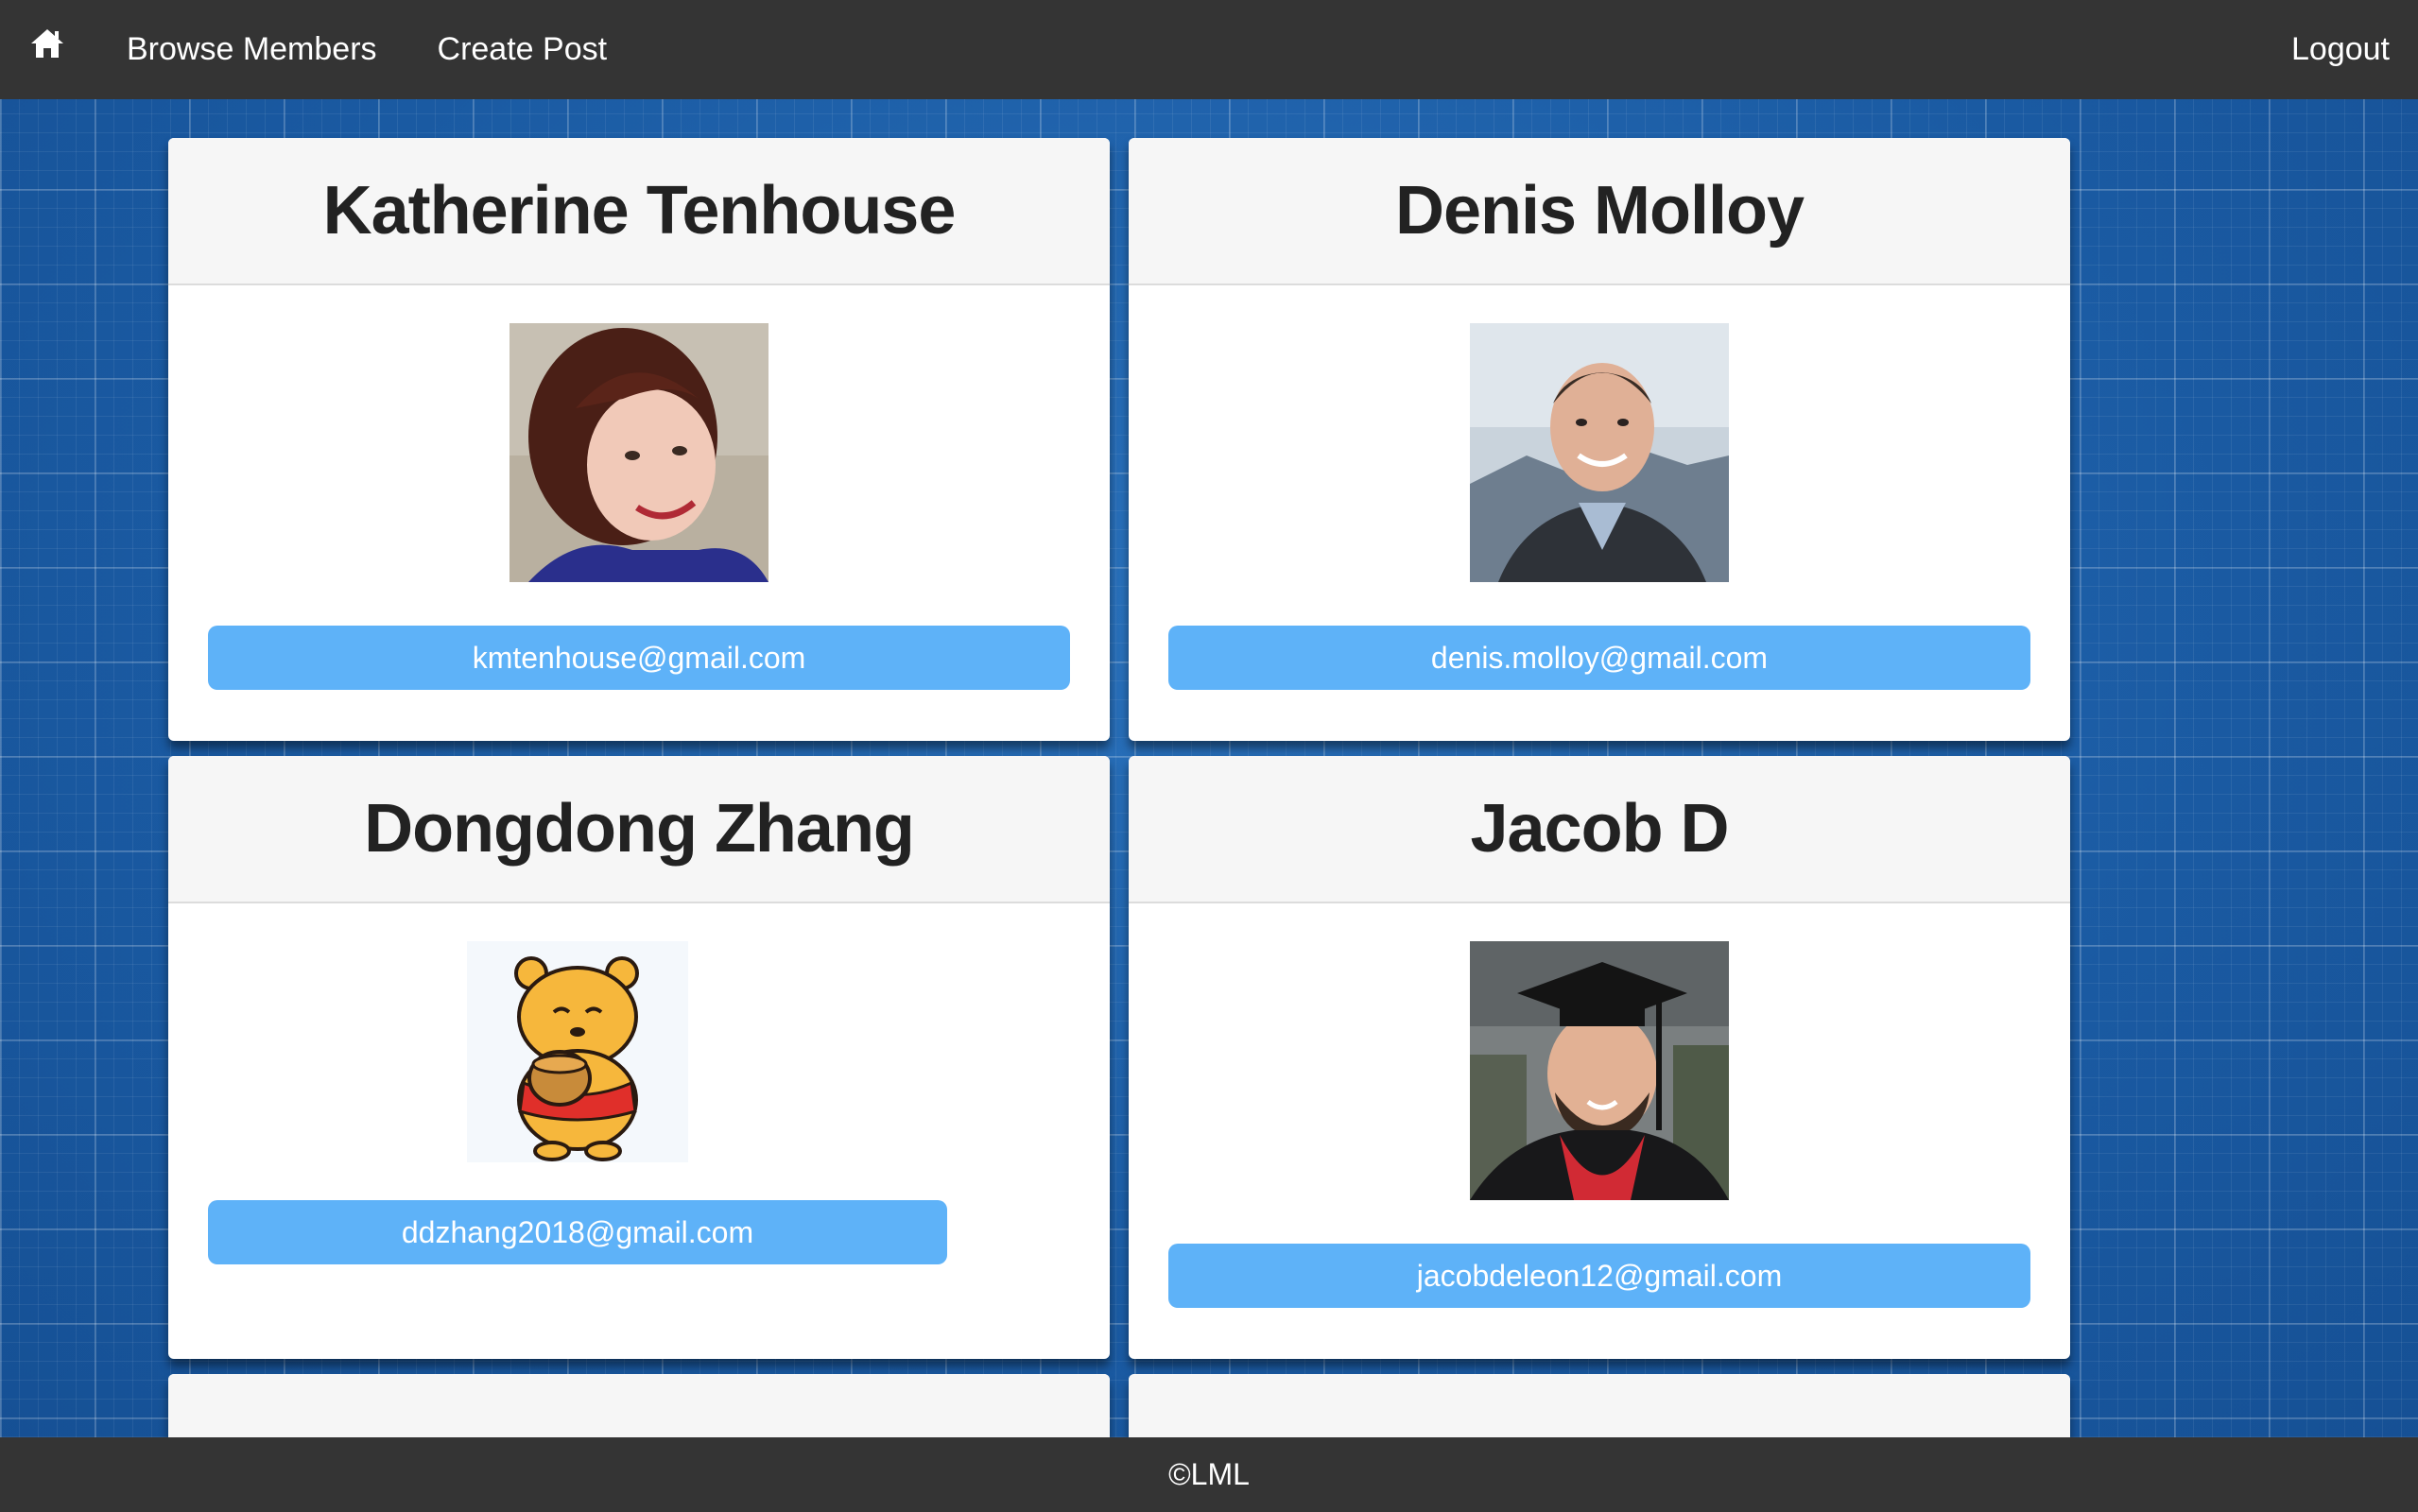  I want to click on member-name: Jacob D, so click(1600, 829).